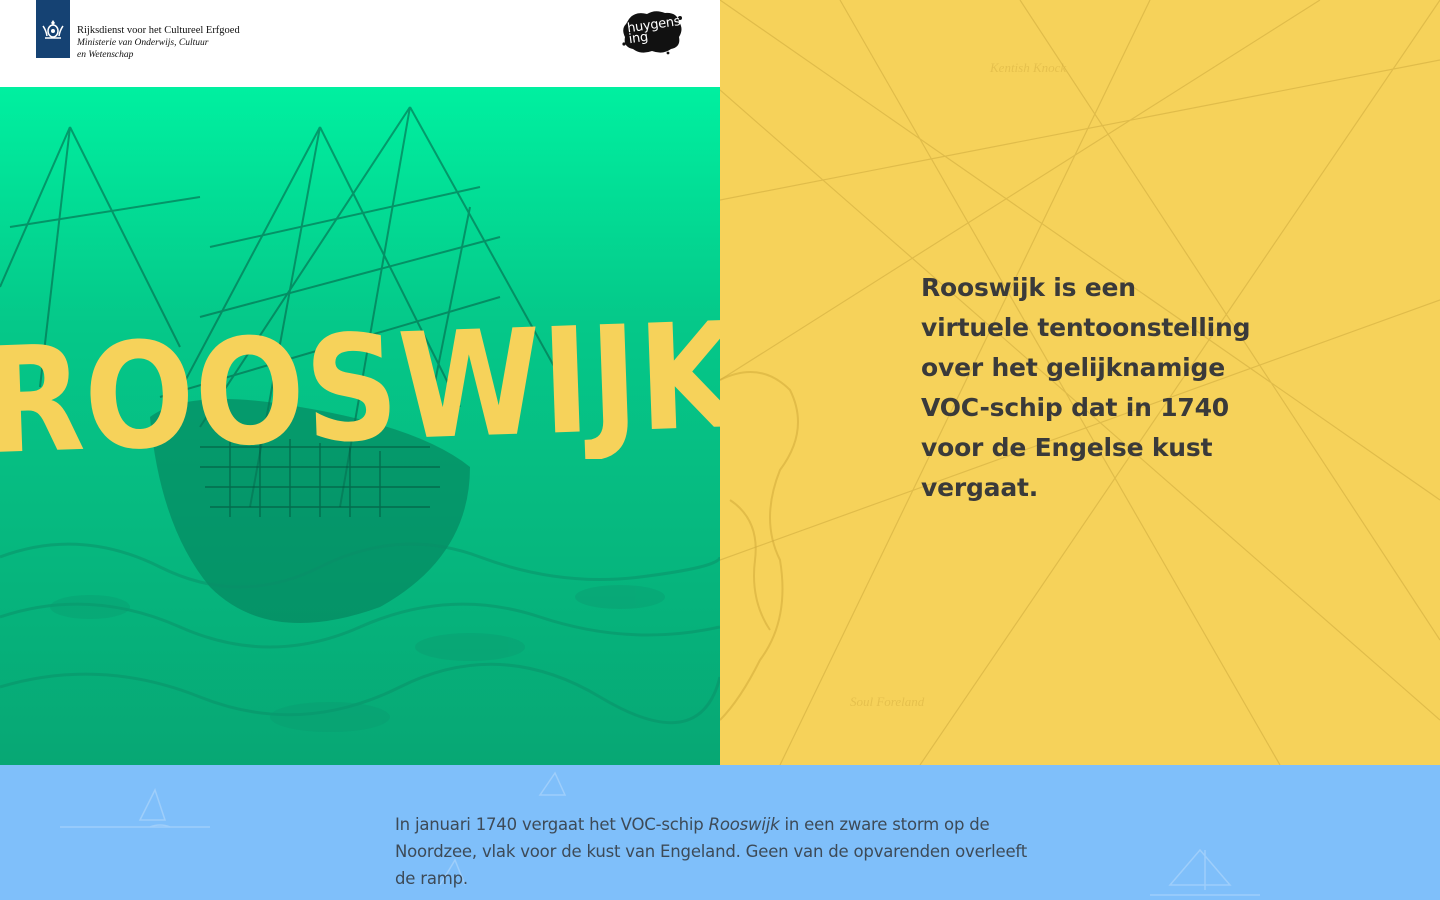 The height and width of the screenshot is (900, 1440). I want to click on hero-title-text: ROOSWIJK, so click(360, 384).